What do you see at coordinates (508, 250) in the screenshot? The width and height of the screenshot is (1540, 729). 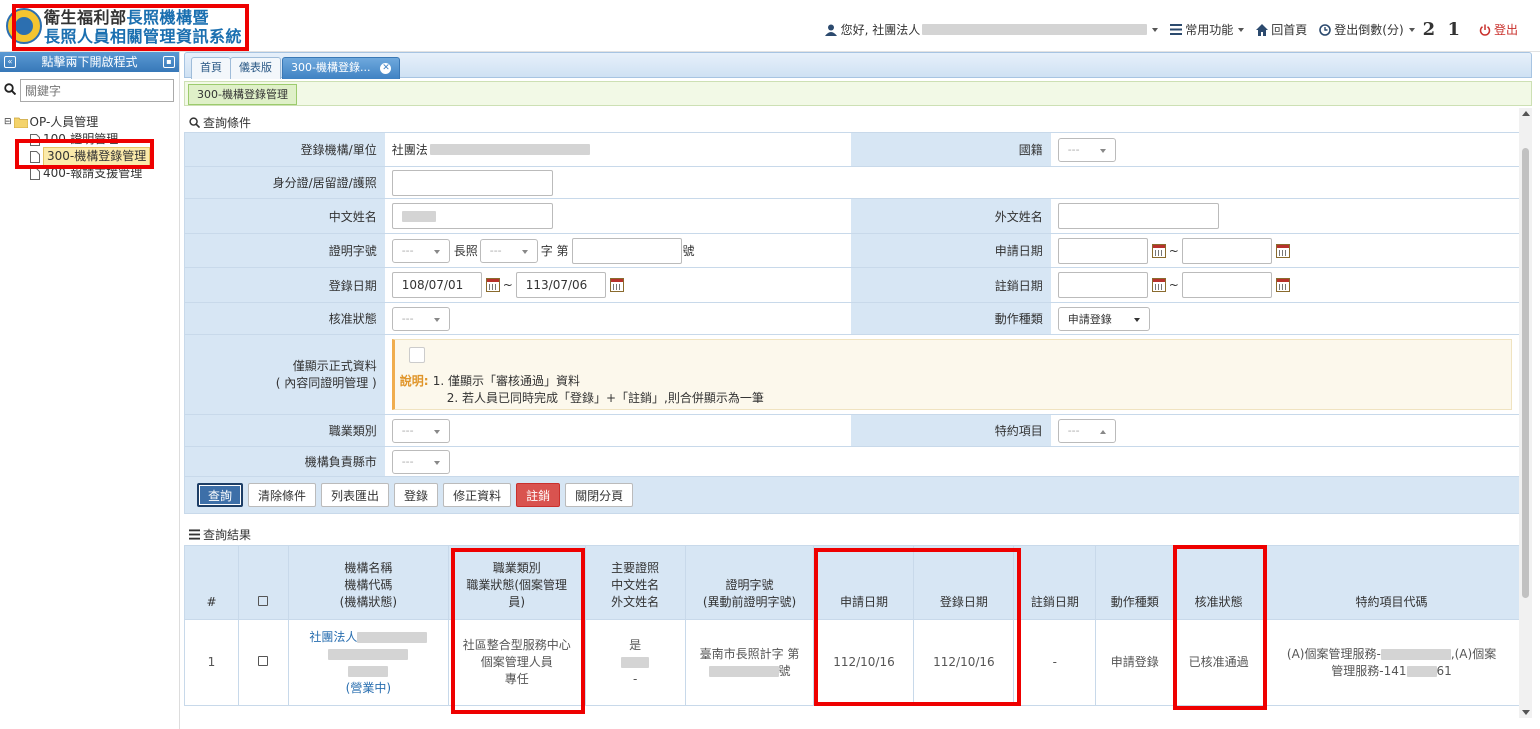 I see `cert-type-select: ---` at bounding box center [508, 250].